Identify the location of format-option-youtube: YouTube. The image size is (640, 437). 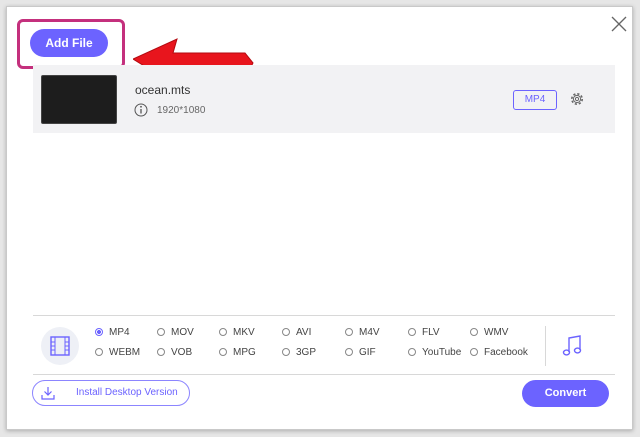
(434, 353).